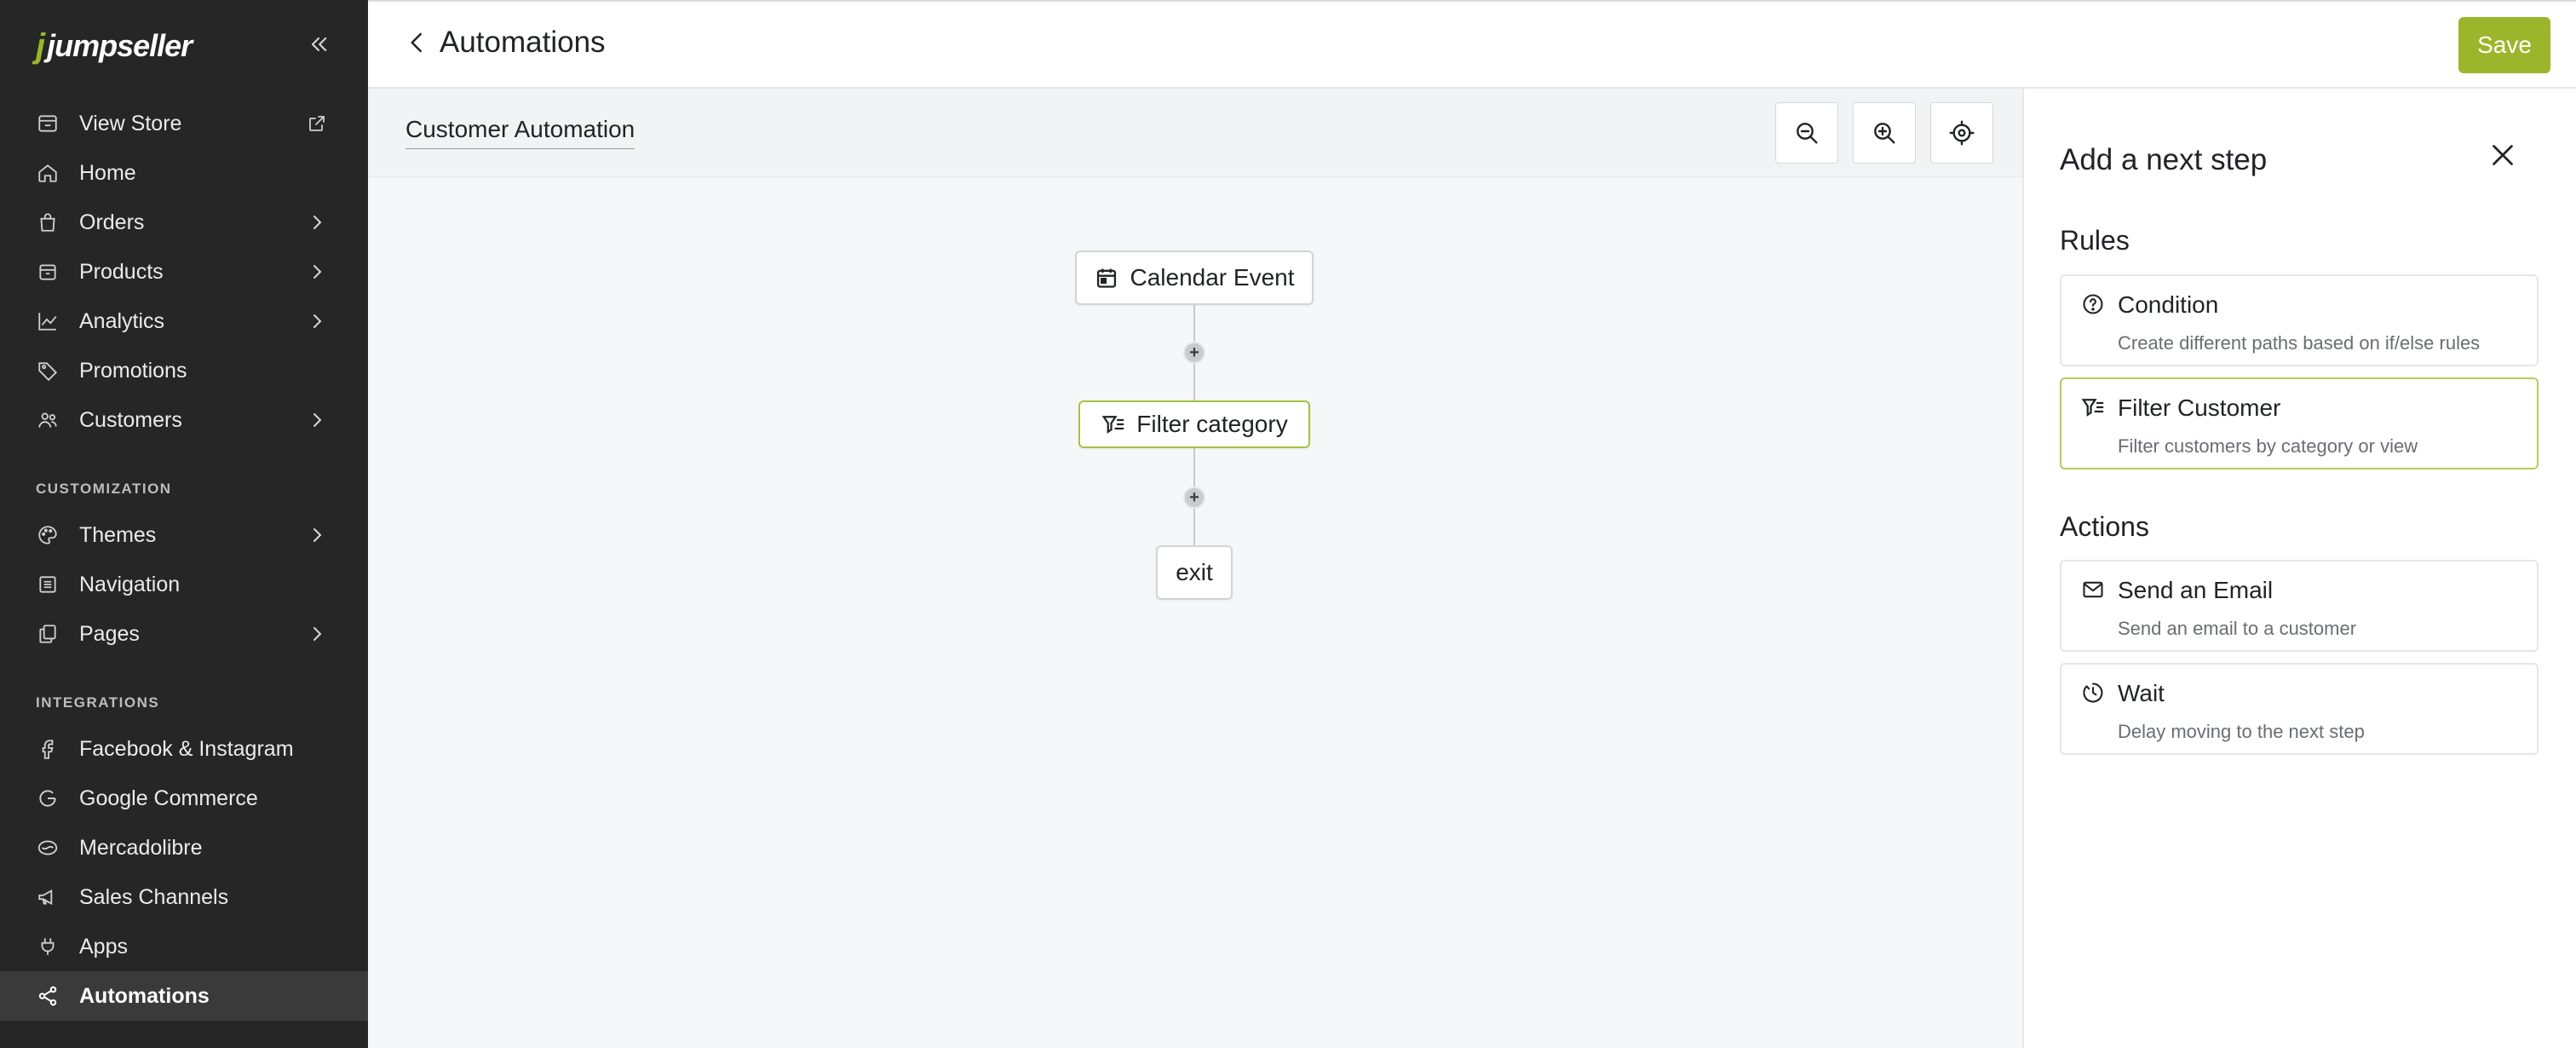 The width and height of the screenshot is (2576, 1048). I want to click on palette-icon, so click(48, 535).